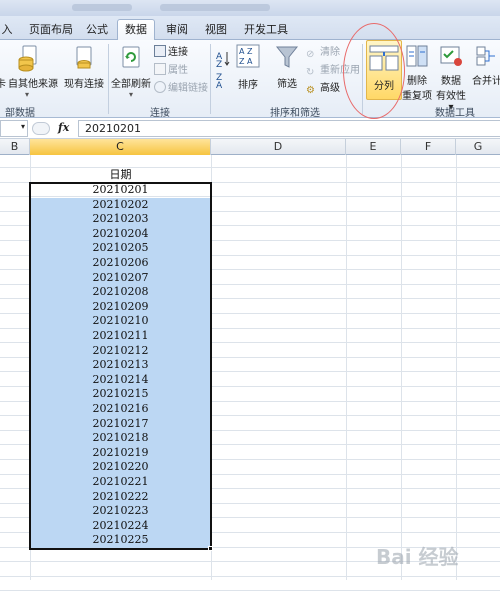  I want to click on date-cell: 20210203, so click(120, 219).